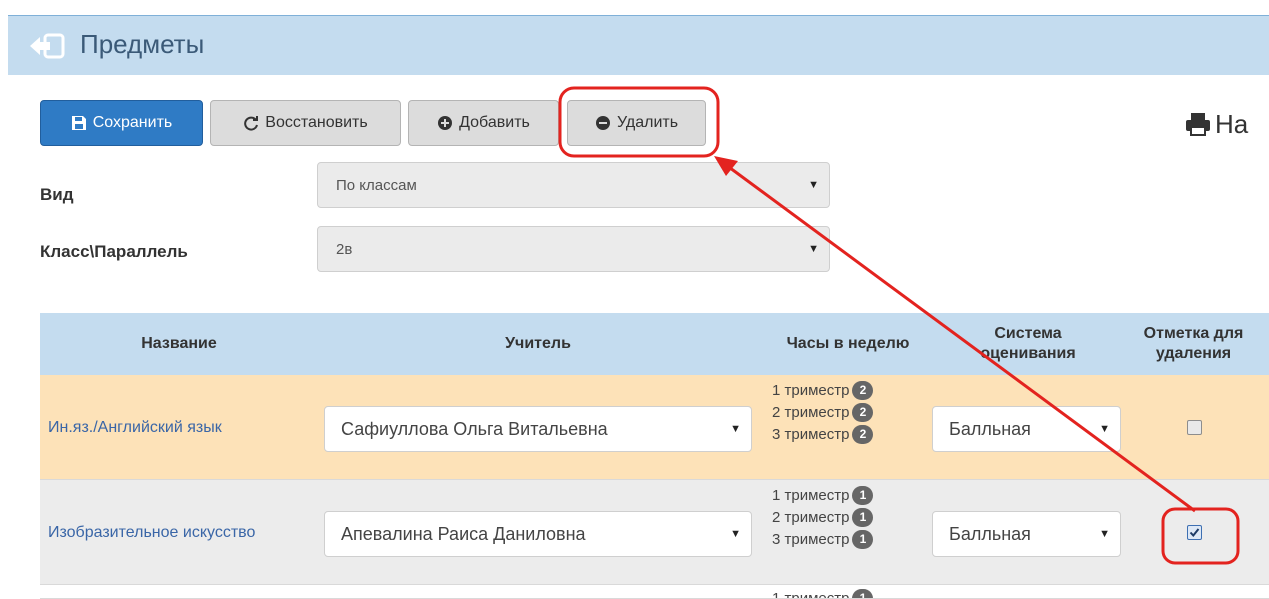  Describe the element at coordinates (135, 427) in the screenshot. I see `subject-name: Ин.яз./Английский язык` at that location.